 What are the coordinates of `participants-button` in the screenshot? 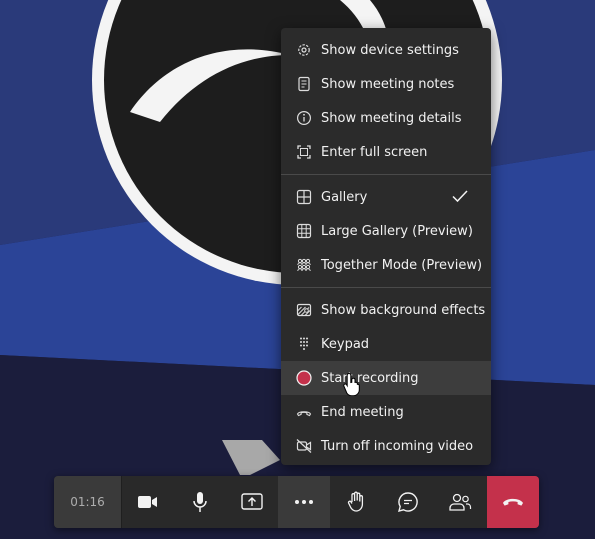 It's located at (460, 502).